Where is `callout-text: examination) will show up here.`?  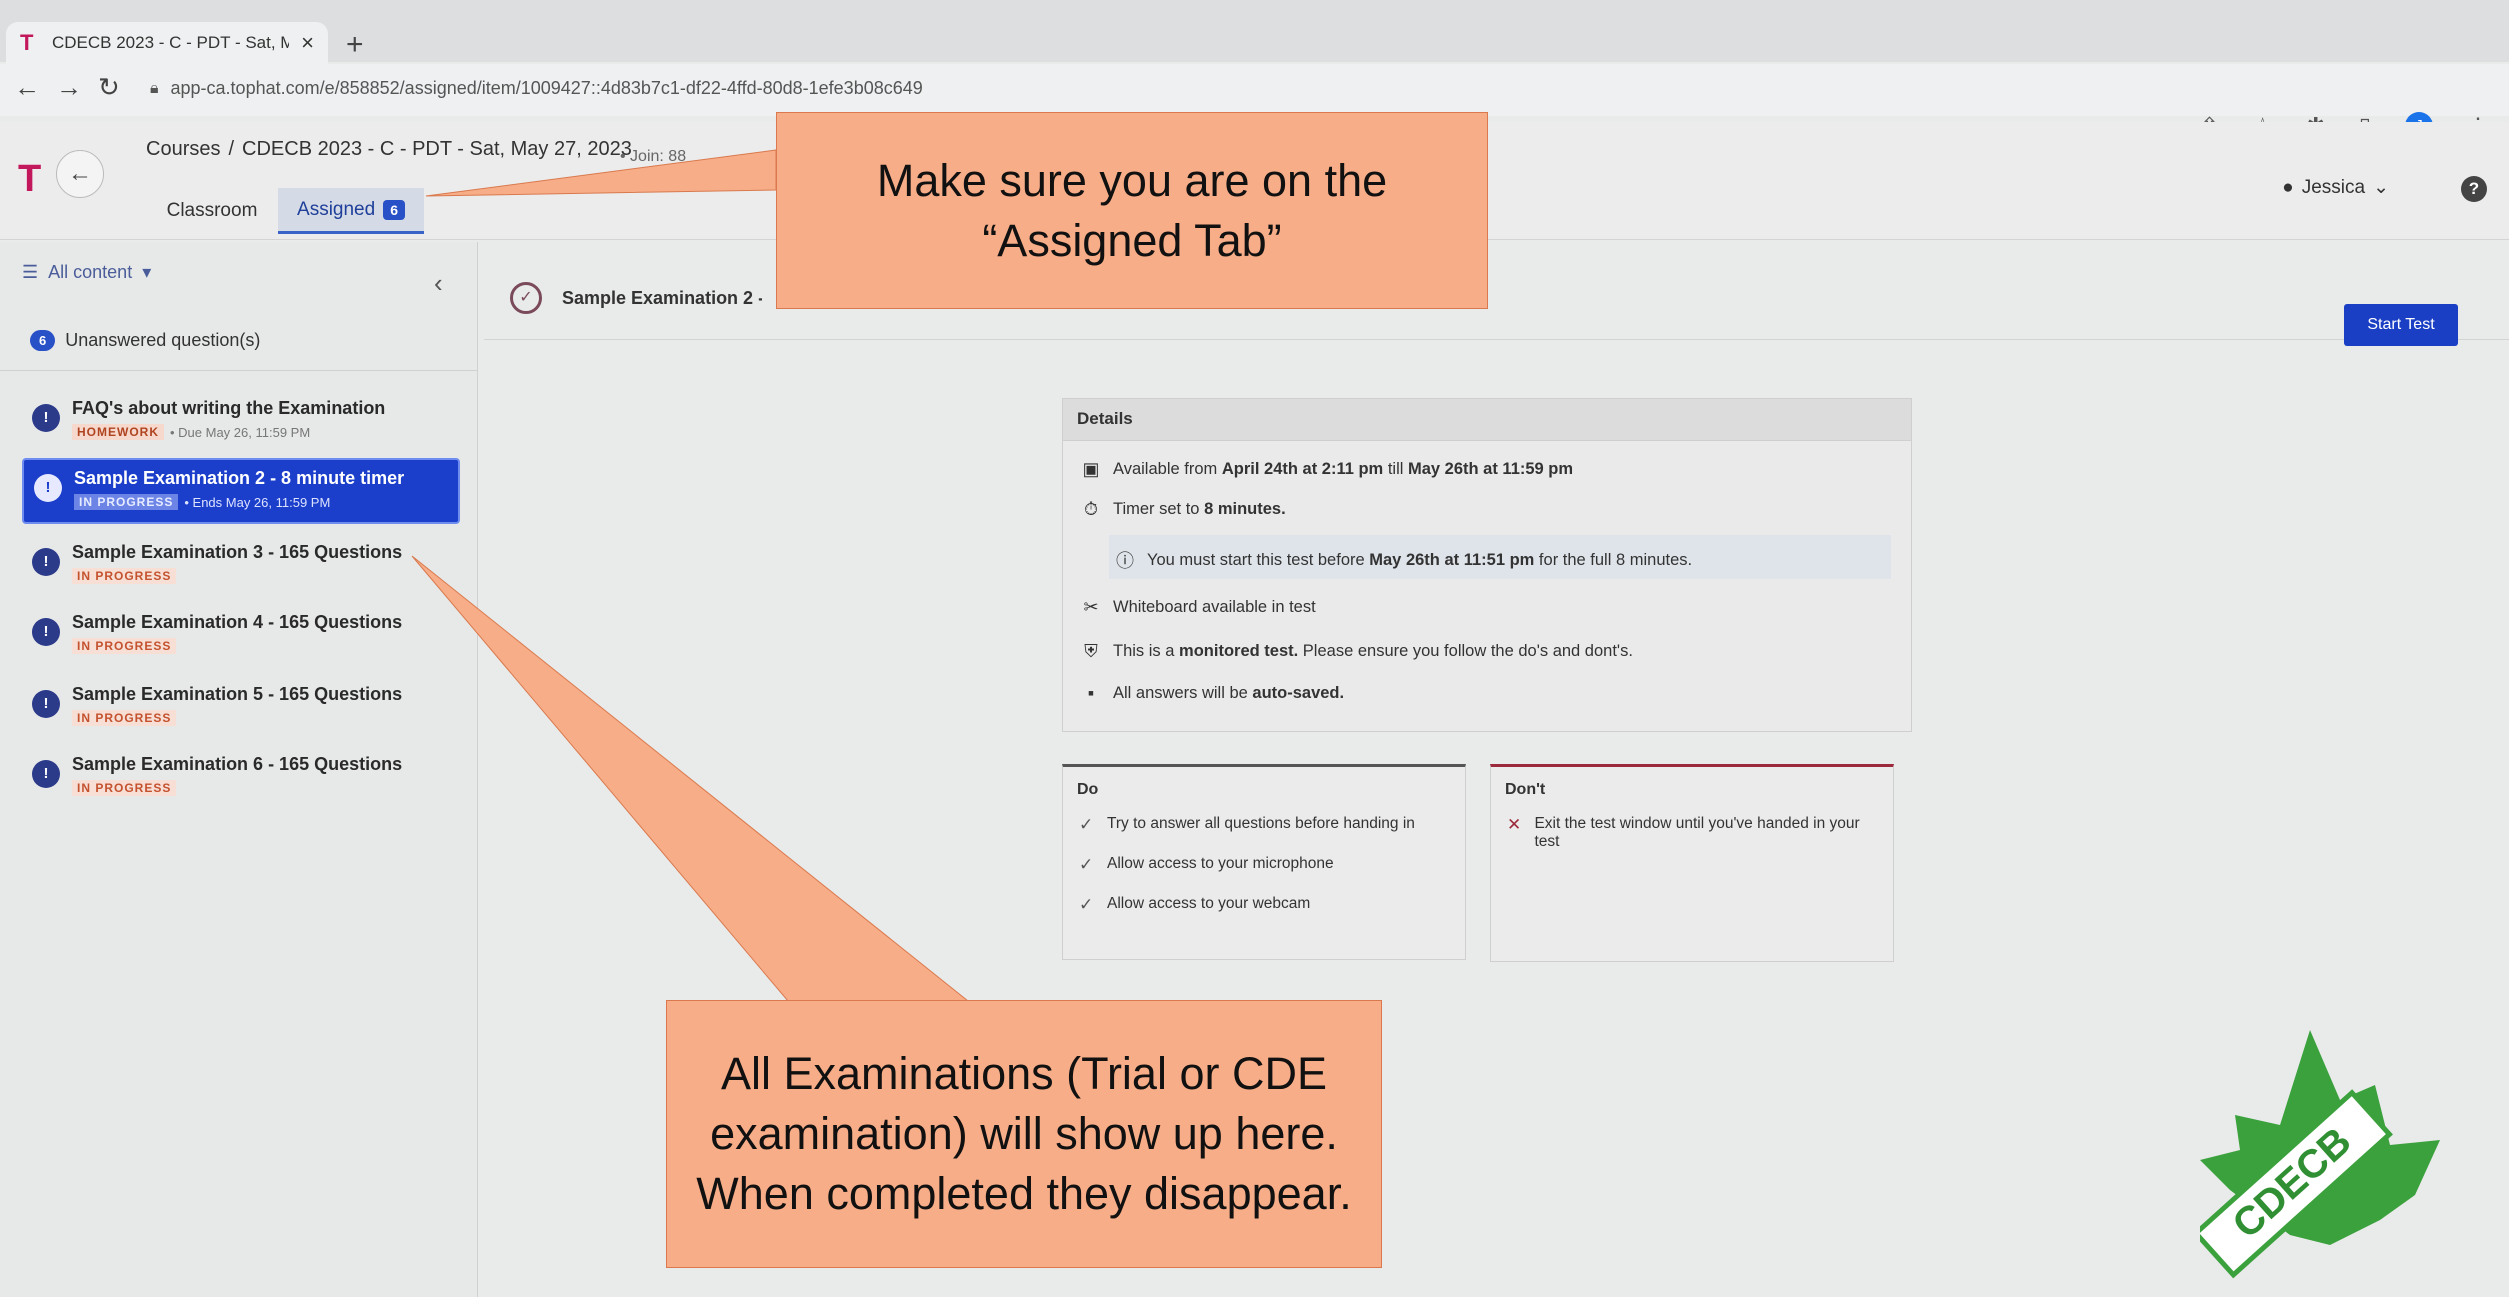 callout-text: examination) will show up here. is located at coordinates (1024, 1134).